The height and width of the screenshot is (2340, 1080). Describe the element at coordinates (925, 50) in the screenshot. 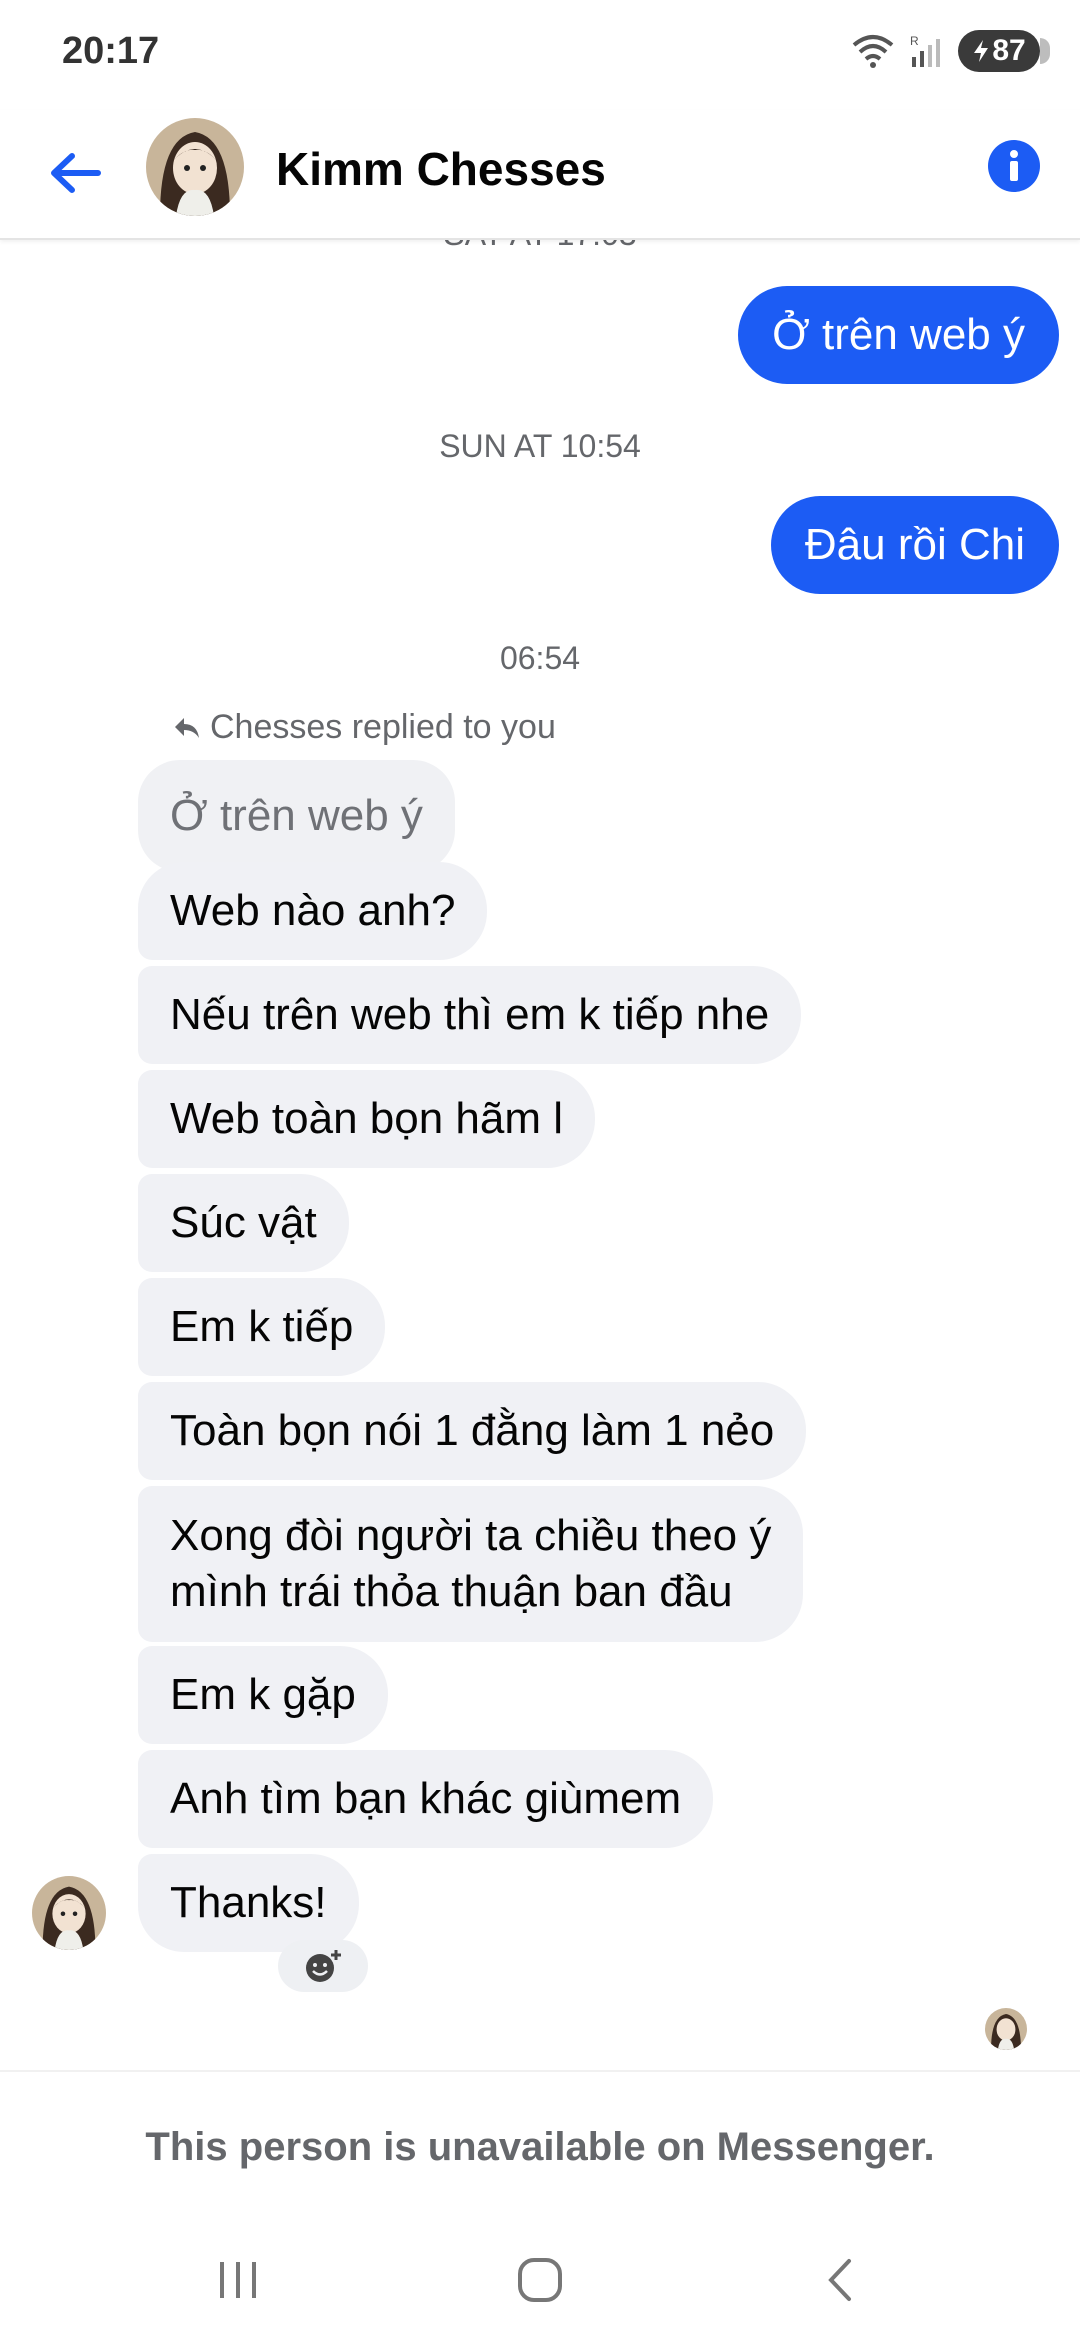

I see `signal-icon: R` at that location.